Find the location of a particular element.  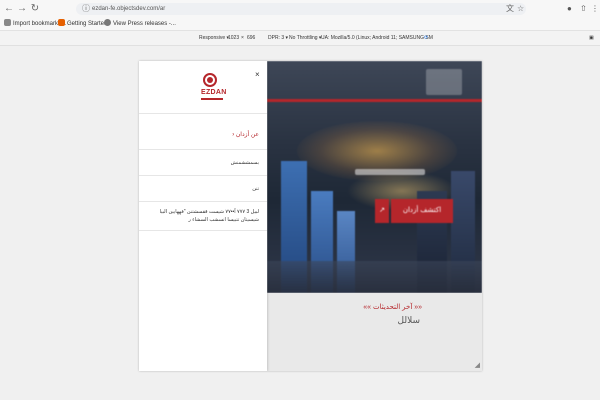

menu-icon: ⋮ is located at coordinates (595, 9).